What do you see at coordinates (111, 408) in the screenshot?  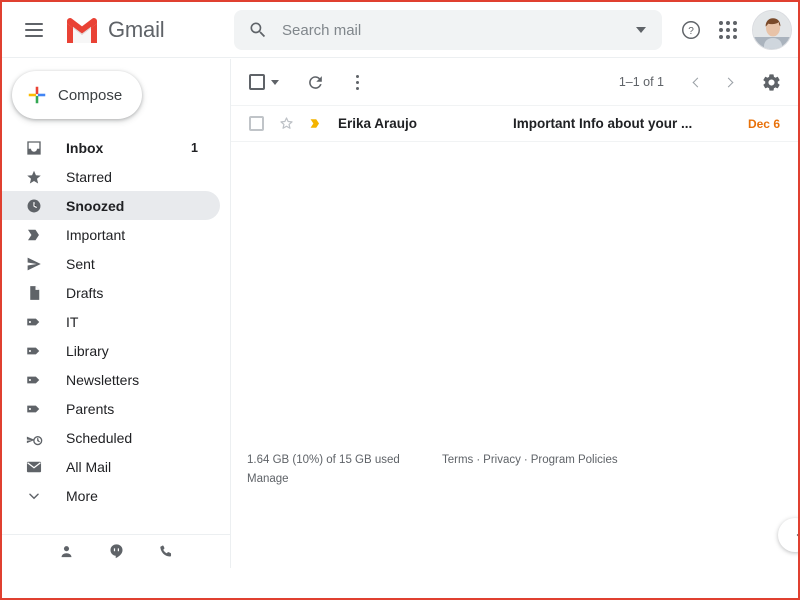 I see `sidebar-item-parents: Parents` at bounding box center [111, 408].